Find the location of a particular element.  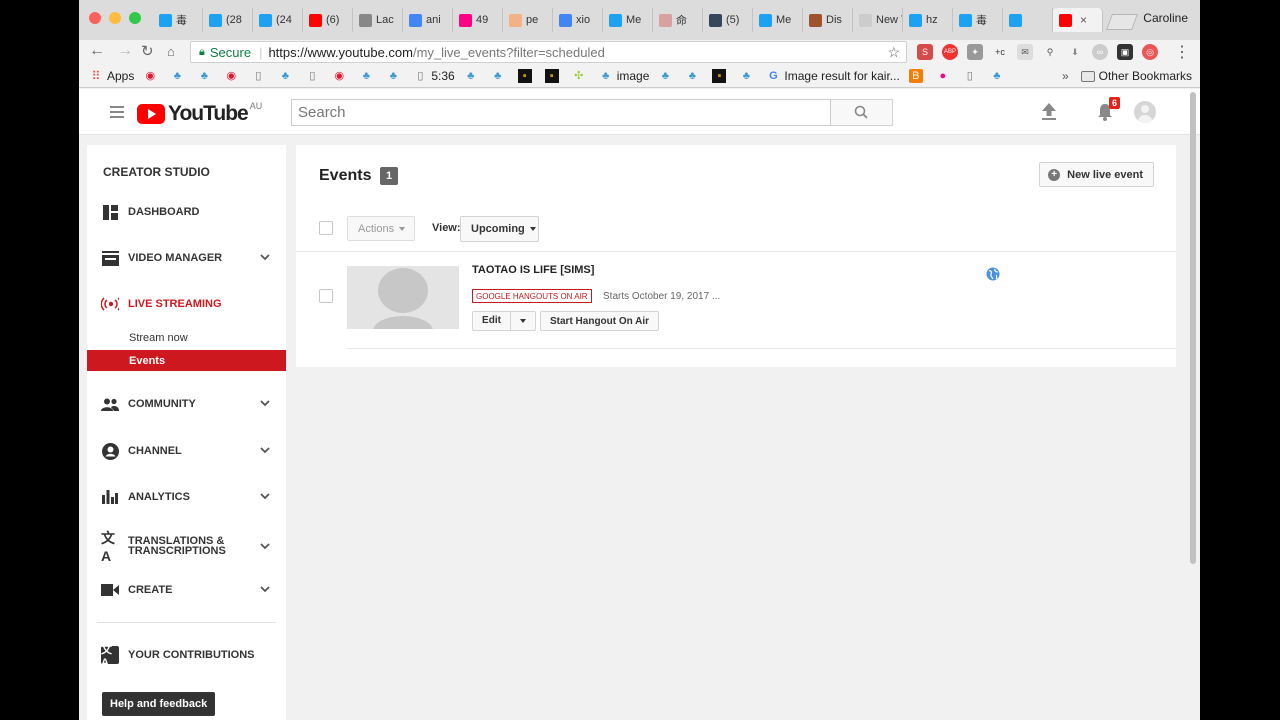

minimize-window-button is located at coordinates (115, 18).